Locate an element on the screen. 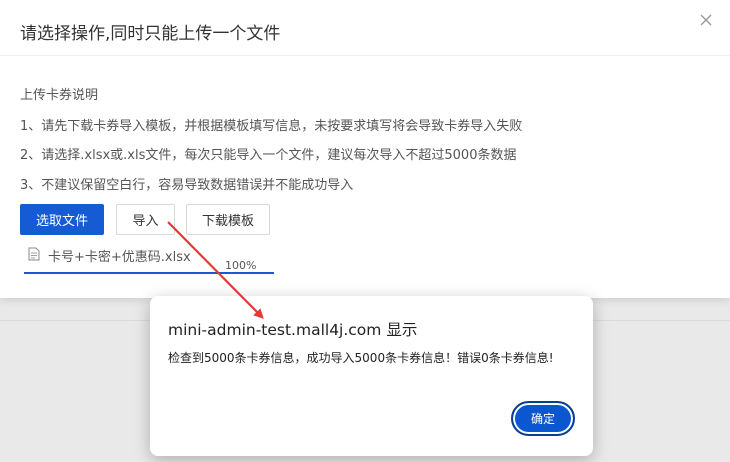  alert-ok-button: 确定 is located at coordinates (543, 418).